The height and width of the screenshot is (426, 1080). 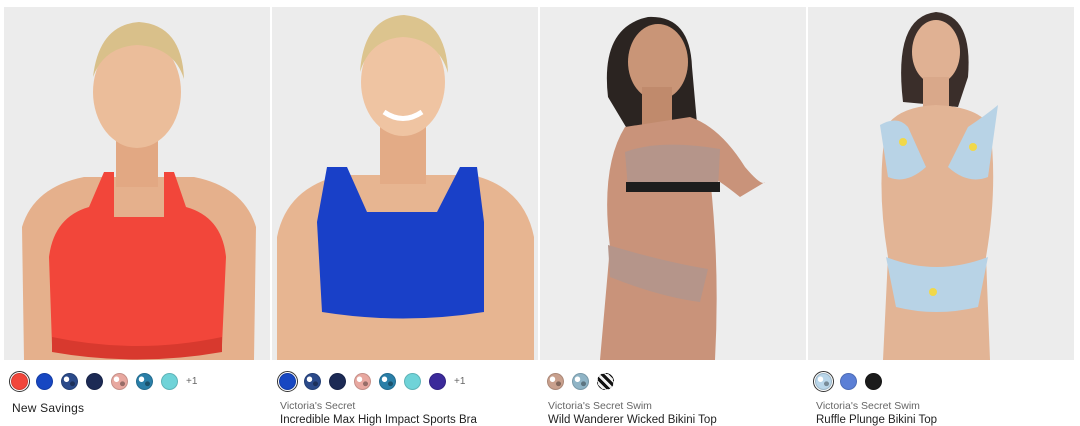 I want to click on product-brand: Victoria's Secret, so click(x=318, y=406).